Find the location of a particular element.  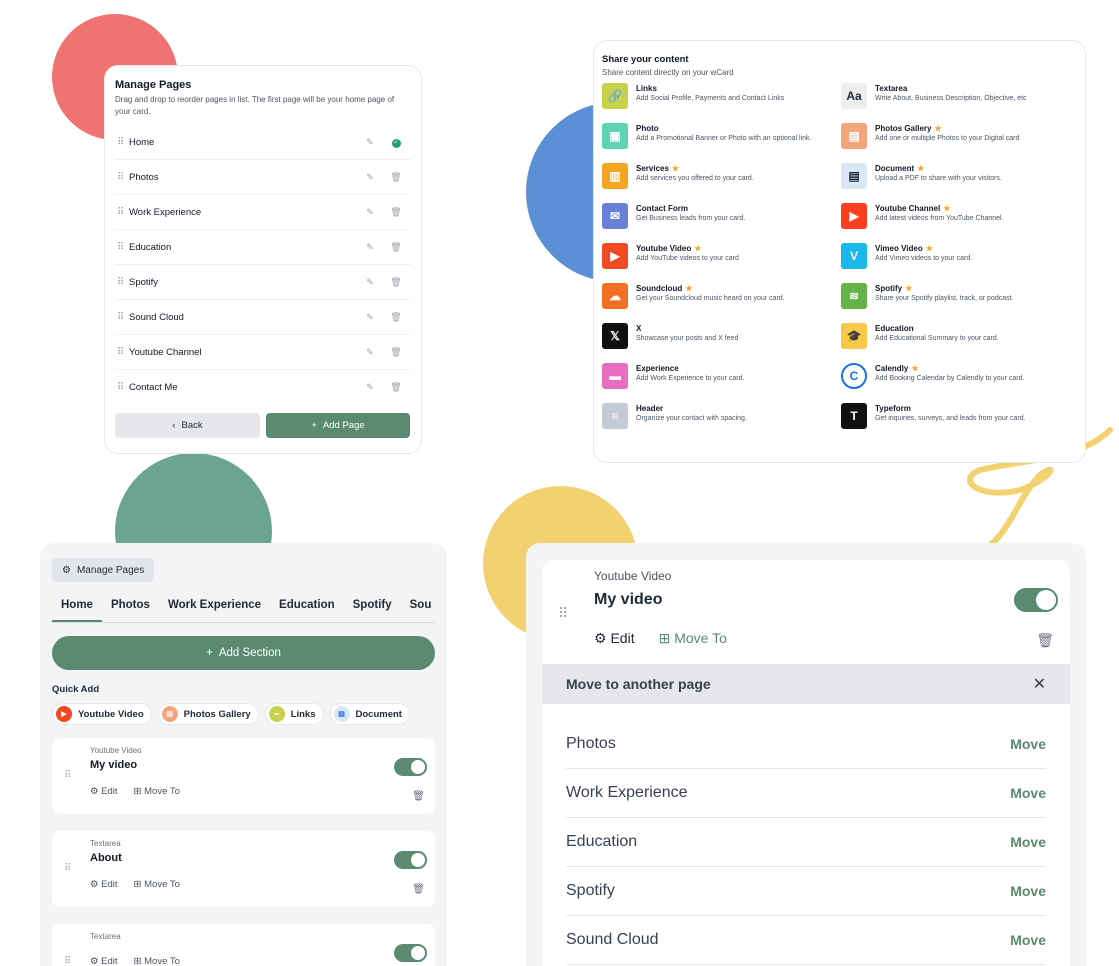

page-row: ⠿ Contact Me ✎ 🗑 is located at coordinates (263, 387).